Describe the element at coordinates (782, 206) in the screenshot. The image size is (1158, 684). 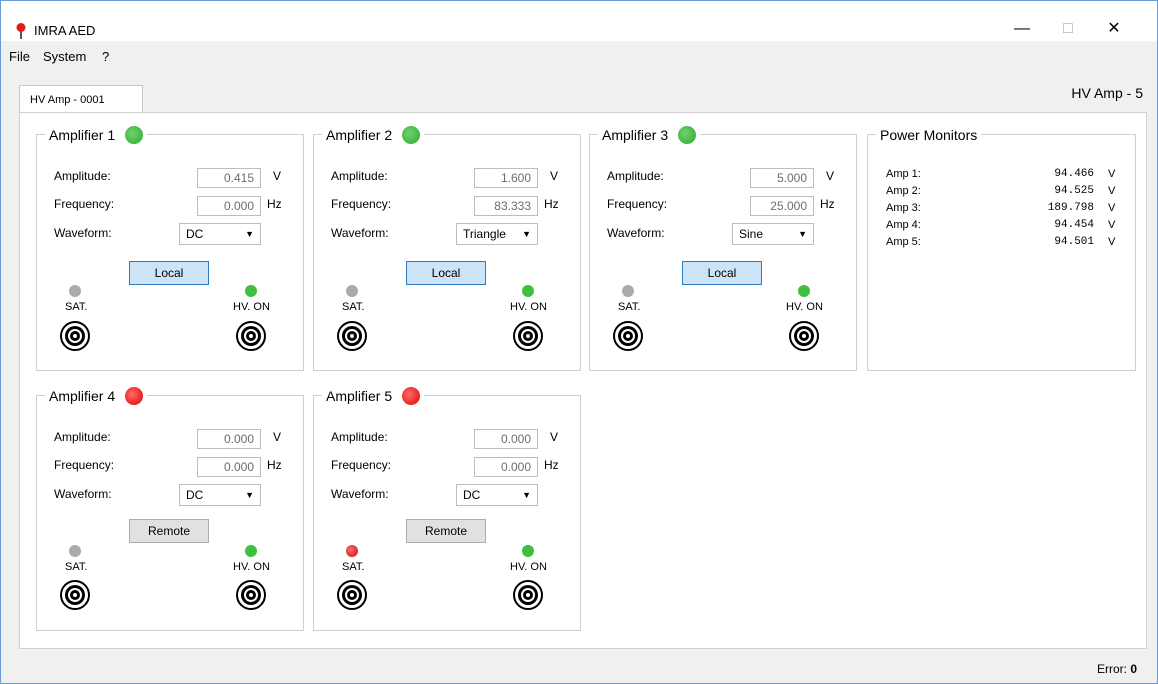
I see `frequency-input: 25.000` at that location.